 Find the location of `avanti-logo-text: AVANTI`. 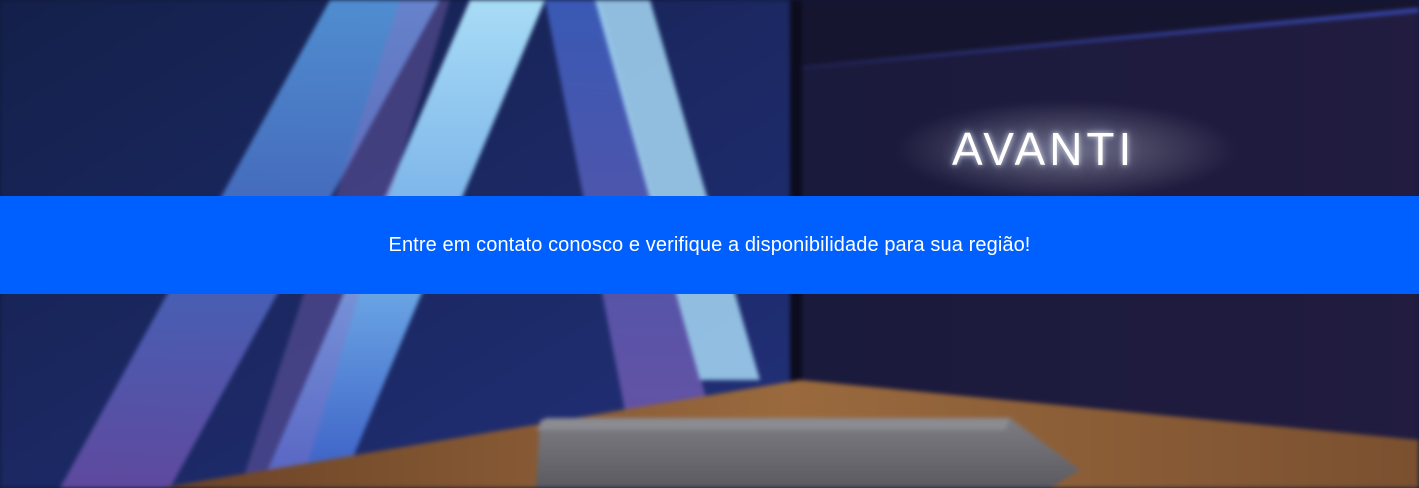

avanti-logo-text: AVANTI is located at coordinates (1044, 149).